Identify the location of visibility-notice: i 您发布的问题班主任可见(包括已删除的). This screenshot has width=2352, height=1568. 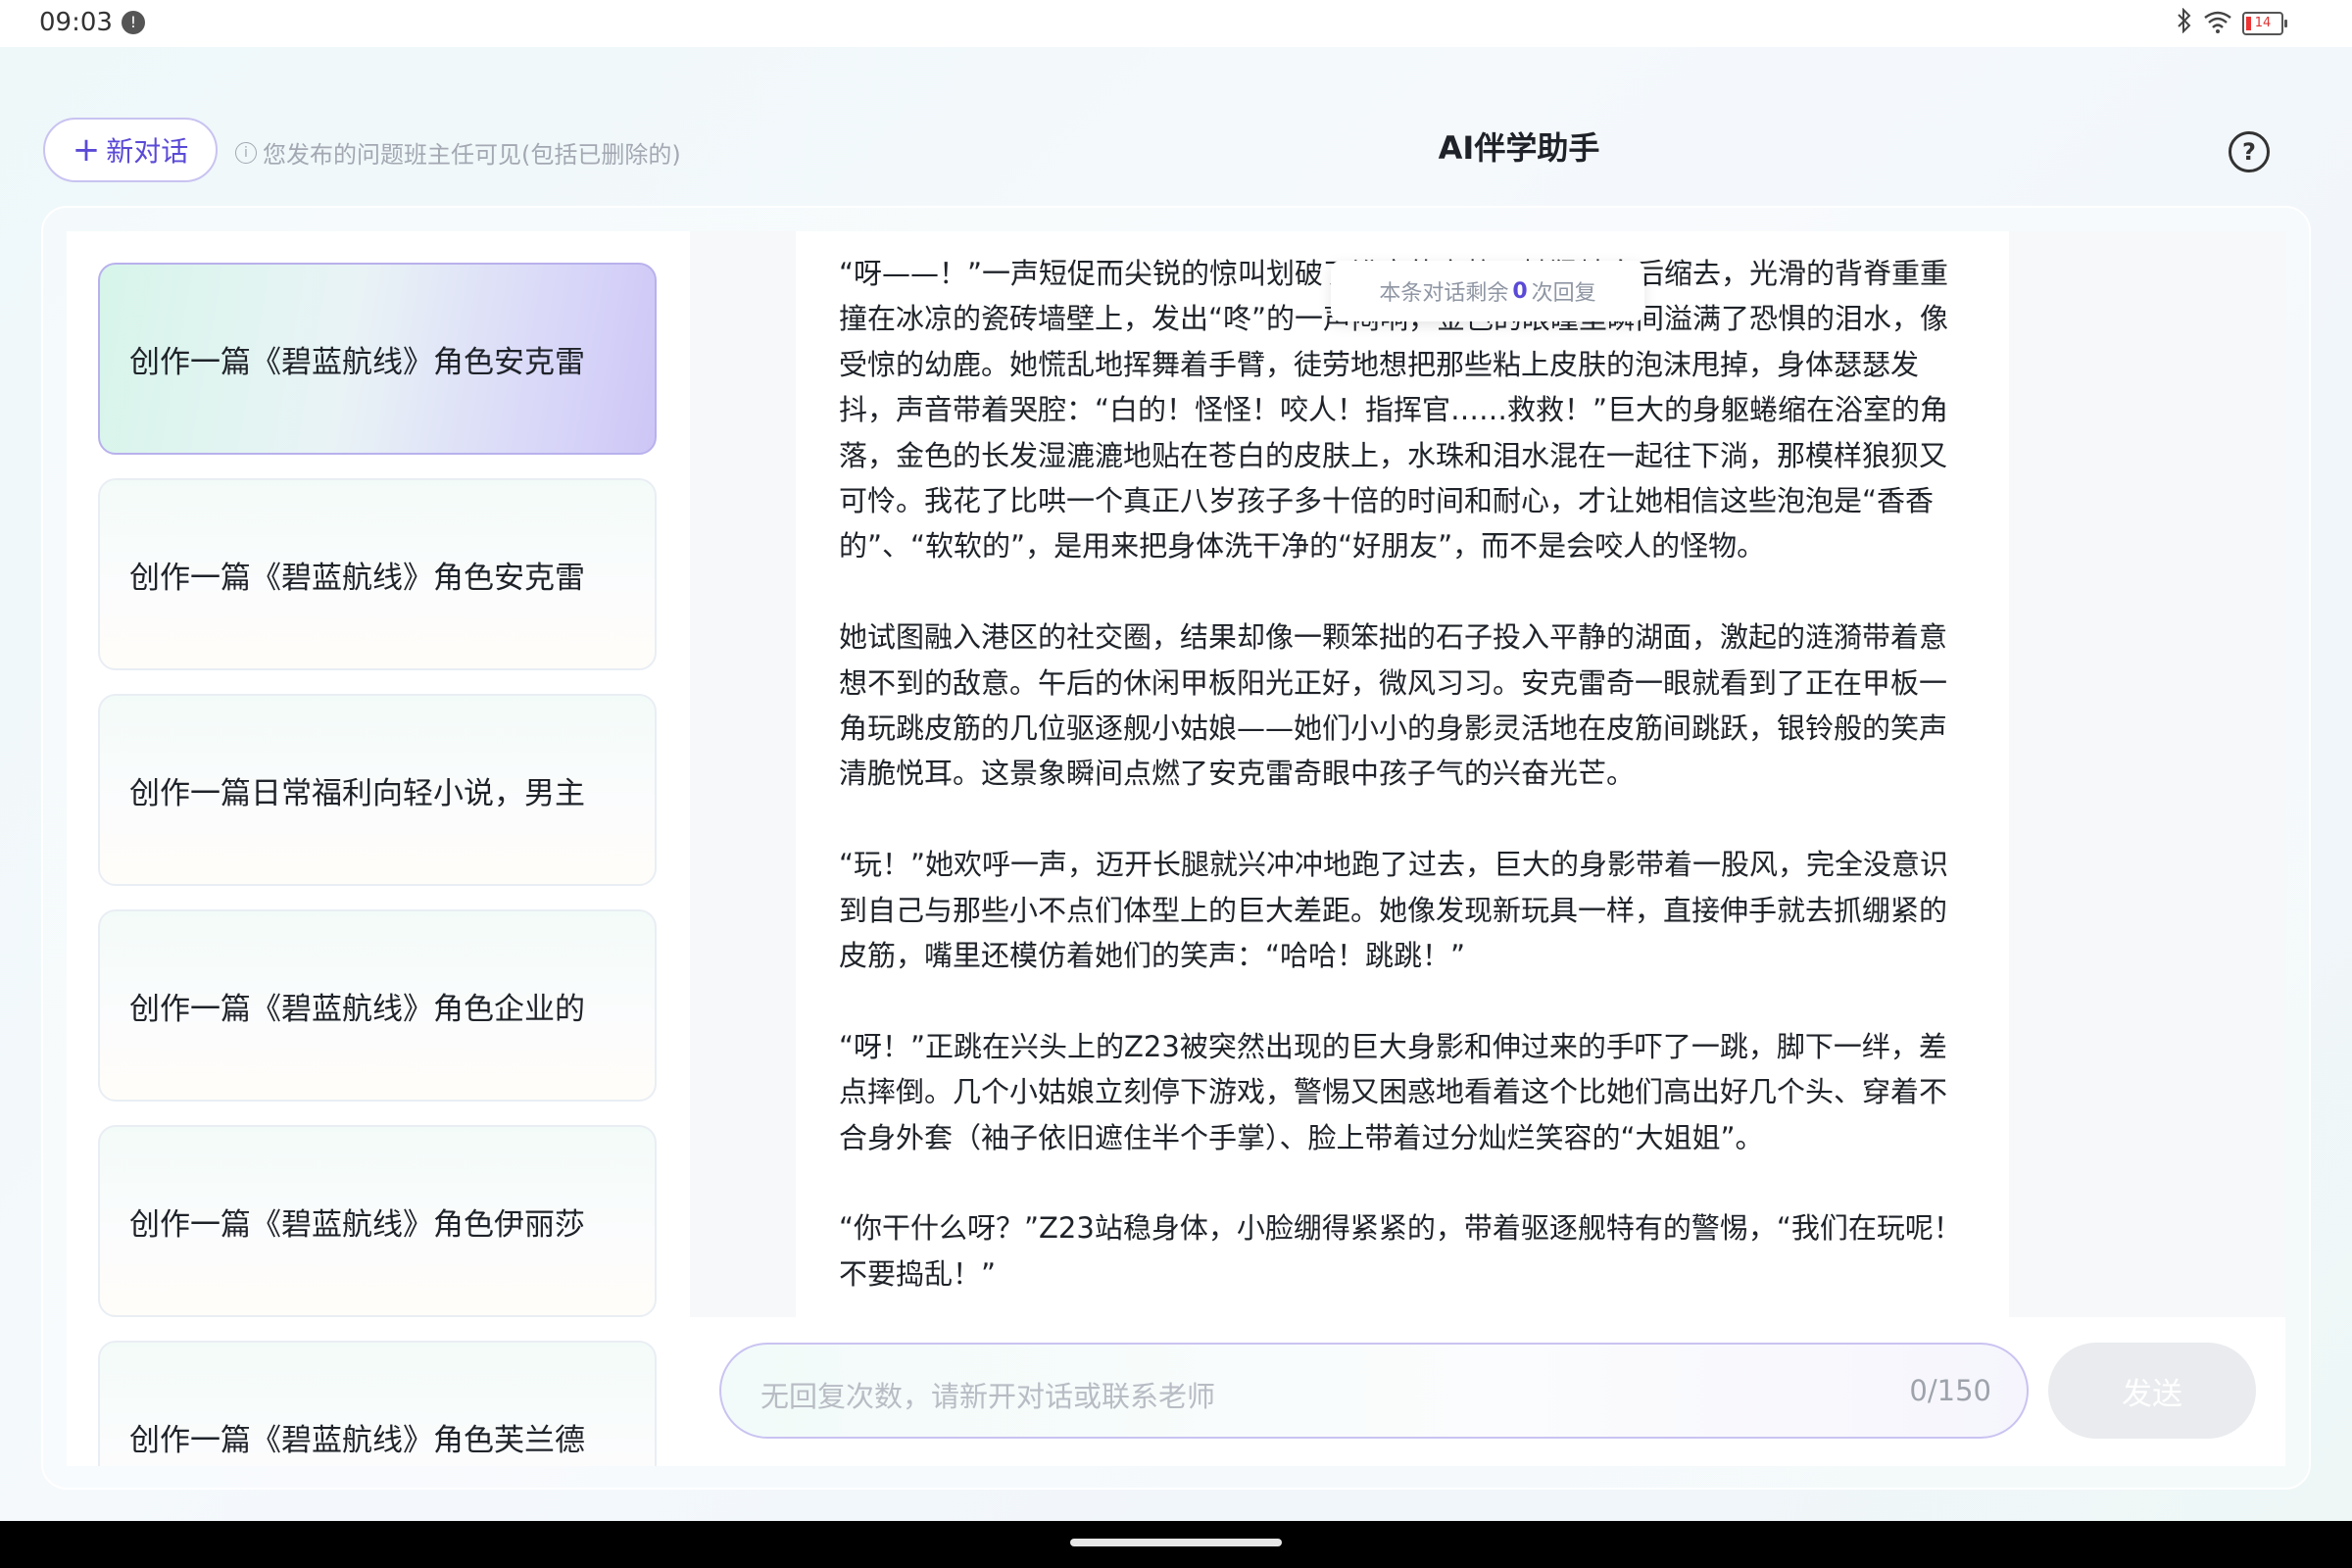
(458, 152).